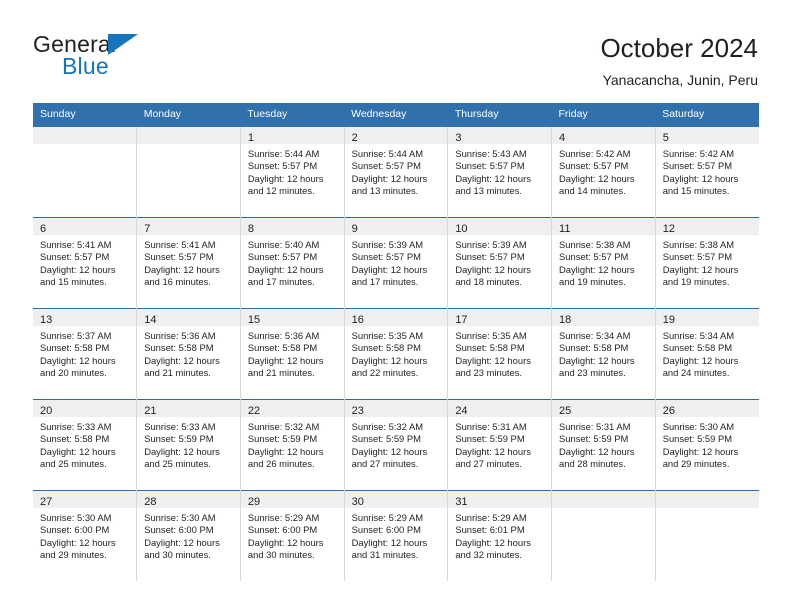 The width and height of the screenshot is (792, 612). What do you see at coordinates (292, 499) in the screenshot?
I see `day-number-band: 29` at bounding box center [292, 499].